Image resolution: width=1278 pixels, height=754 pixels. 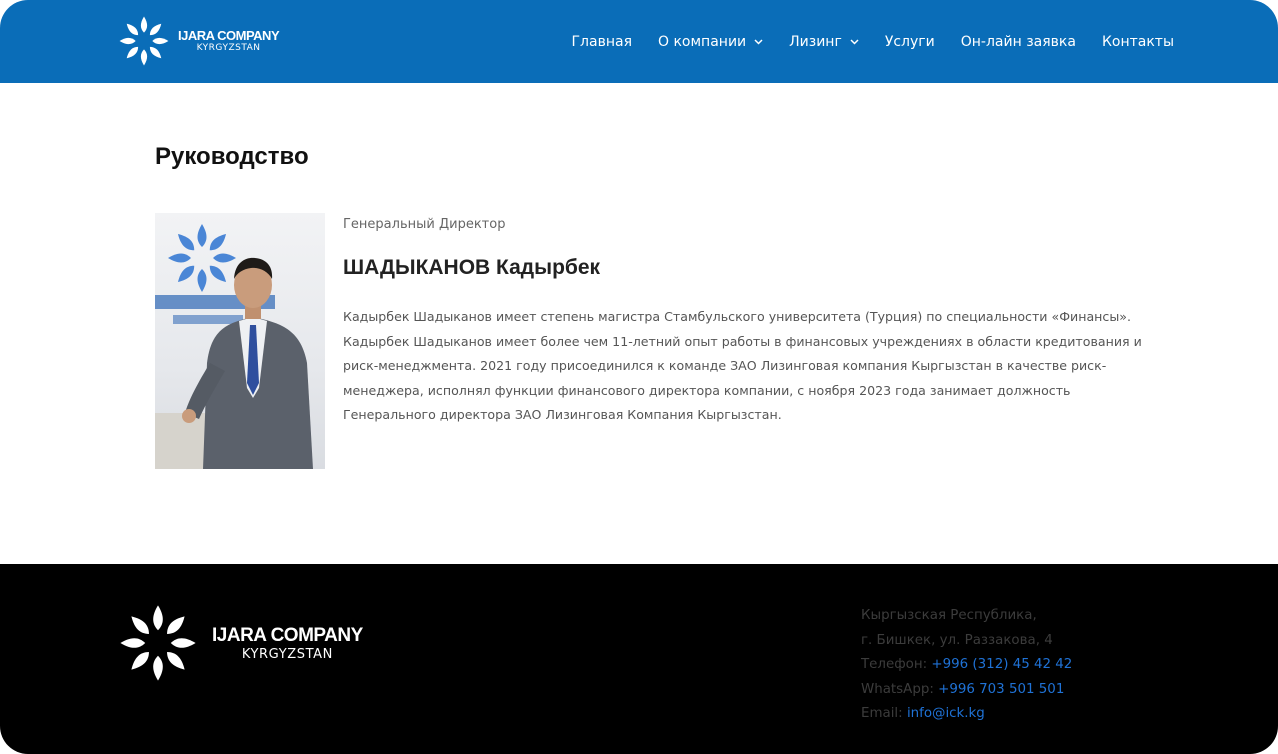 I want to click on address-line: г. Бишкек, ул. Раззакова, 4, so click(x=957, y=640).